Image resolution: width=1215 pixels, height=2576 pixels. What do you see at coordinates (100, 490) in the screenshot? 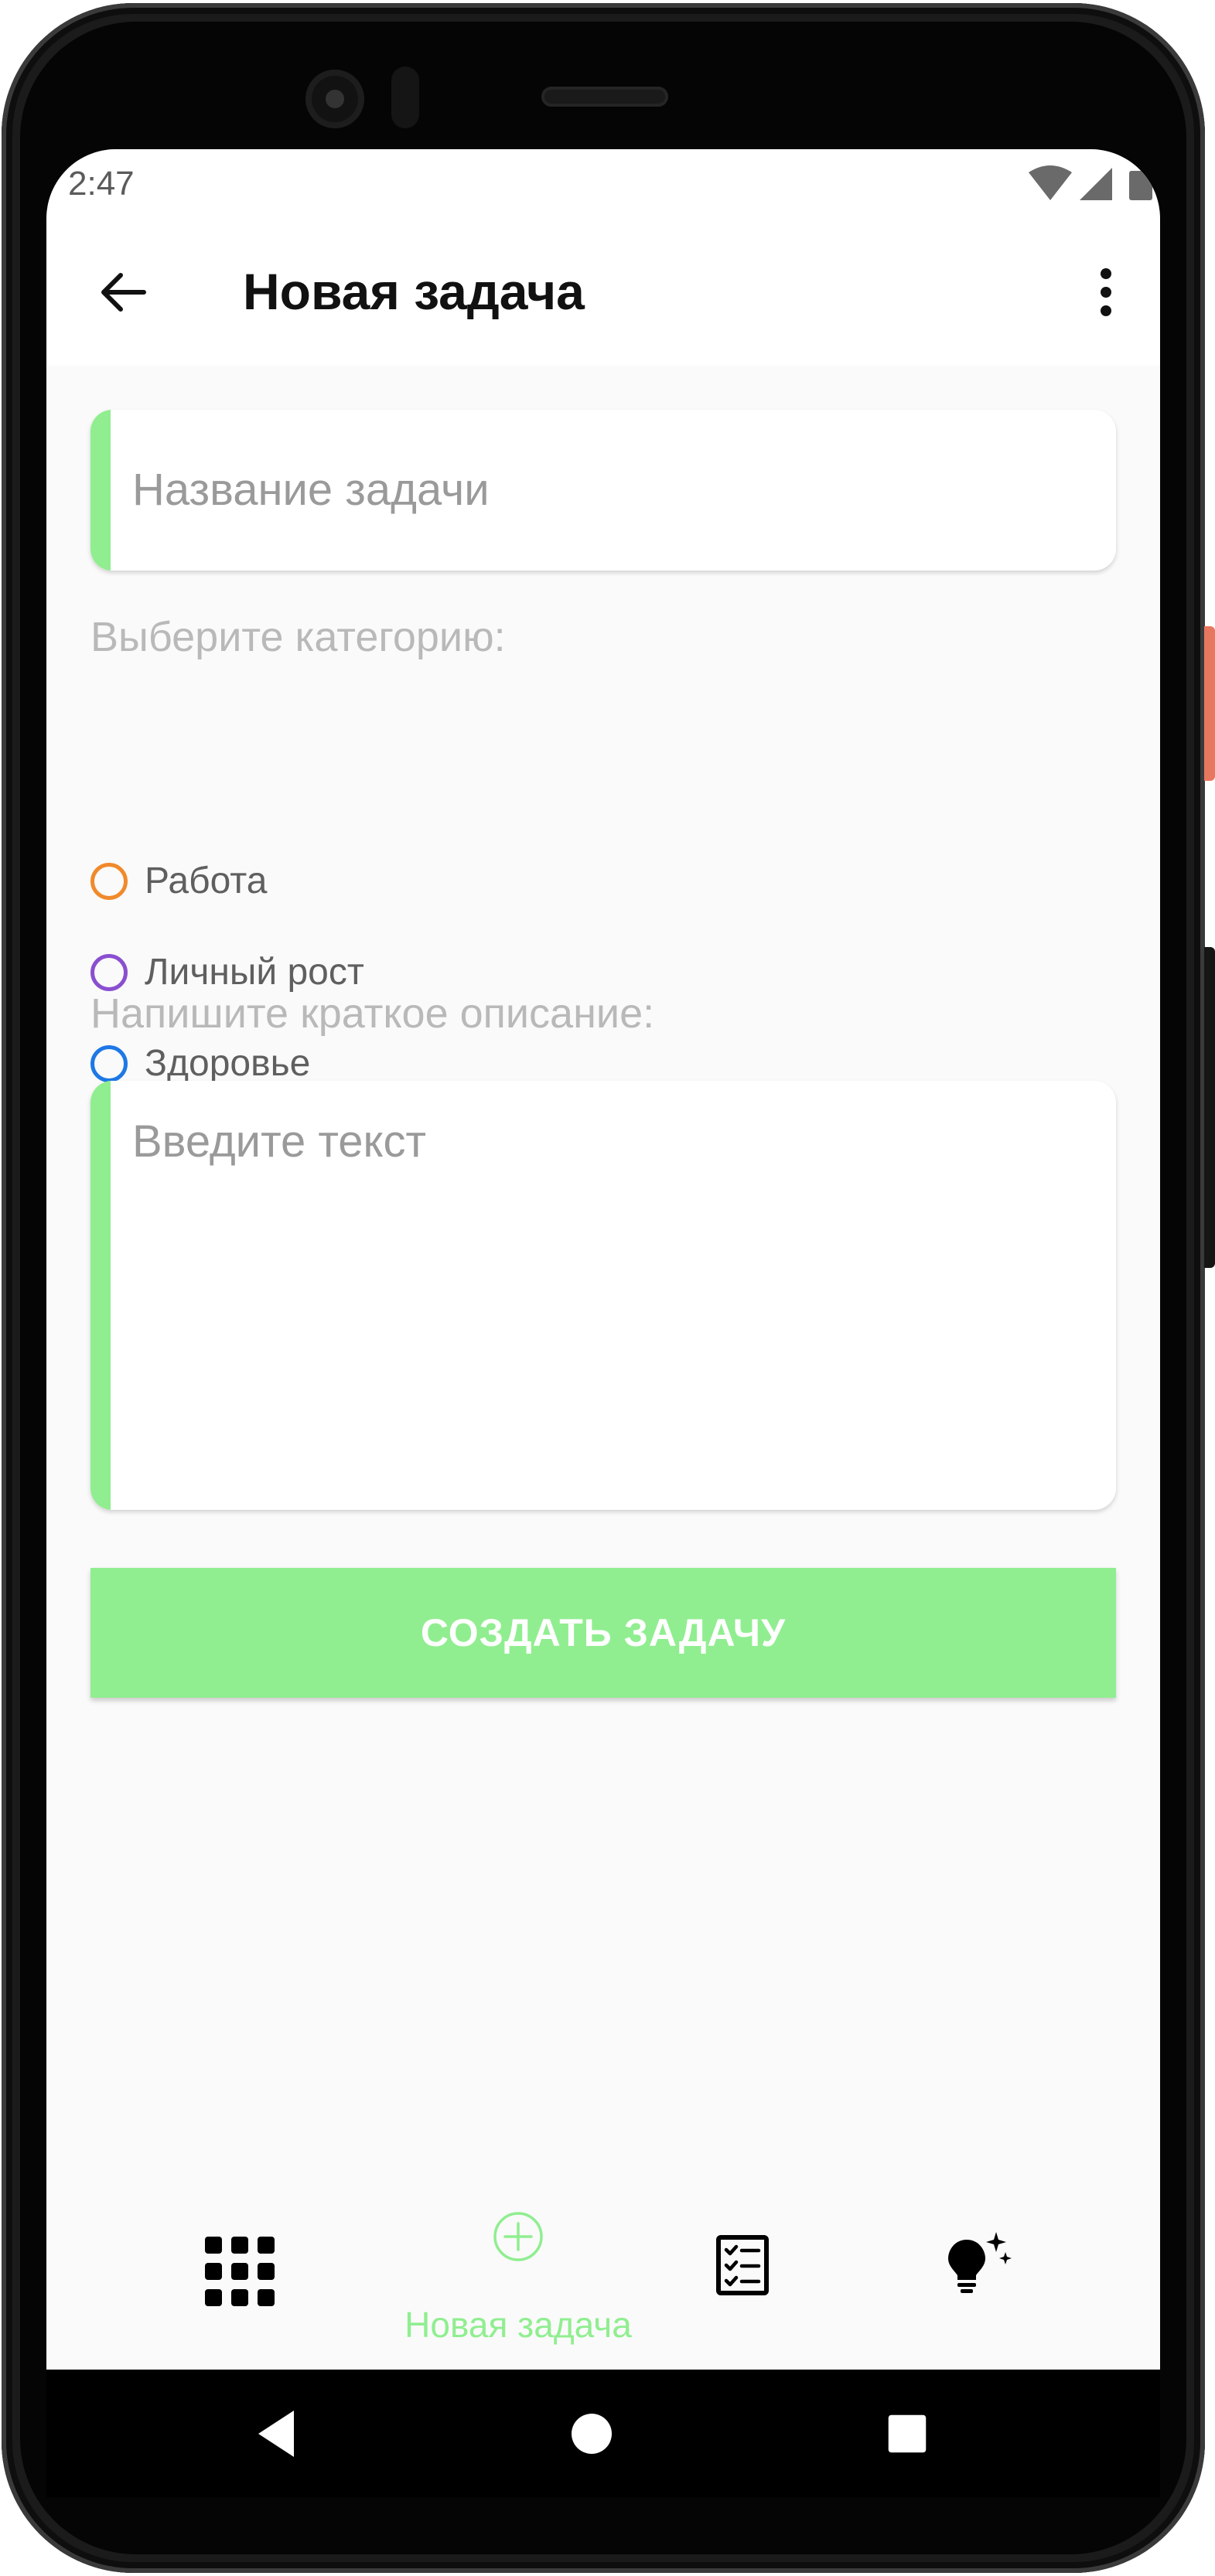
I see `input-accent-bar` at bounding box center [100, 490].